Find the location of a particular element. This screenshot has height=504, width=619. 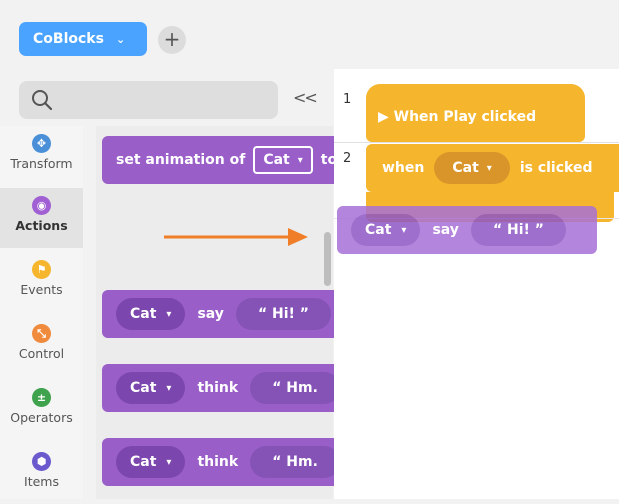

set-animation-block: set animation of Cat ▾ to is located at coordinates (222, 160).